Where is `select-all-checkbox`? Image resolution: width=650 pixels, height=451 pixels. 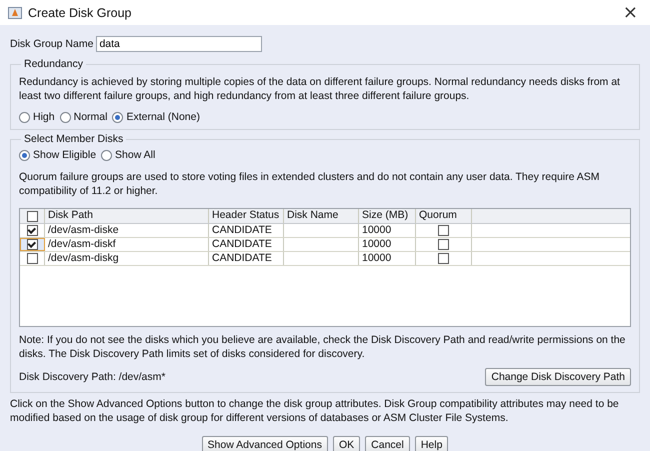
select-all-checkbox is located at coordinates (32, 216).